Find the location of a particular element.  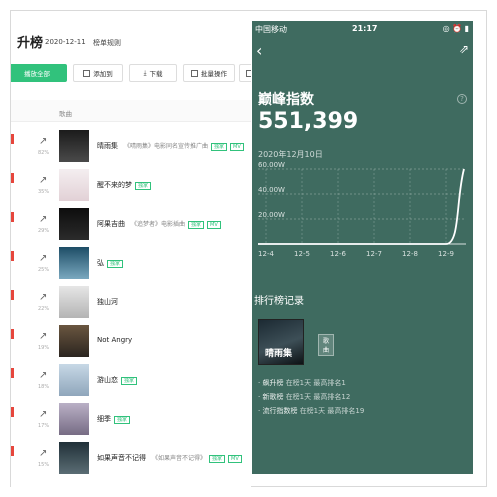

x-tick-label: 12-4 is located at coordinates (266, 254).